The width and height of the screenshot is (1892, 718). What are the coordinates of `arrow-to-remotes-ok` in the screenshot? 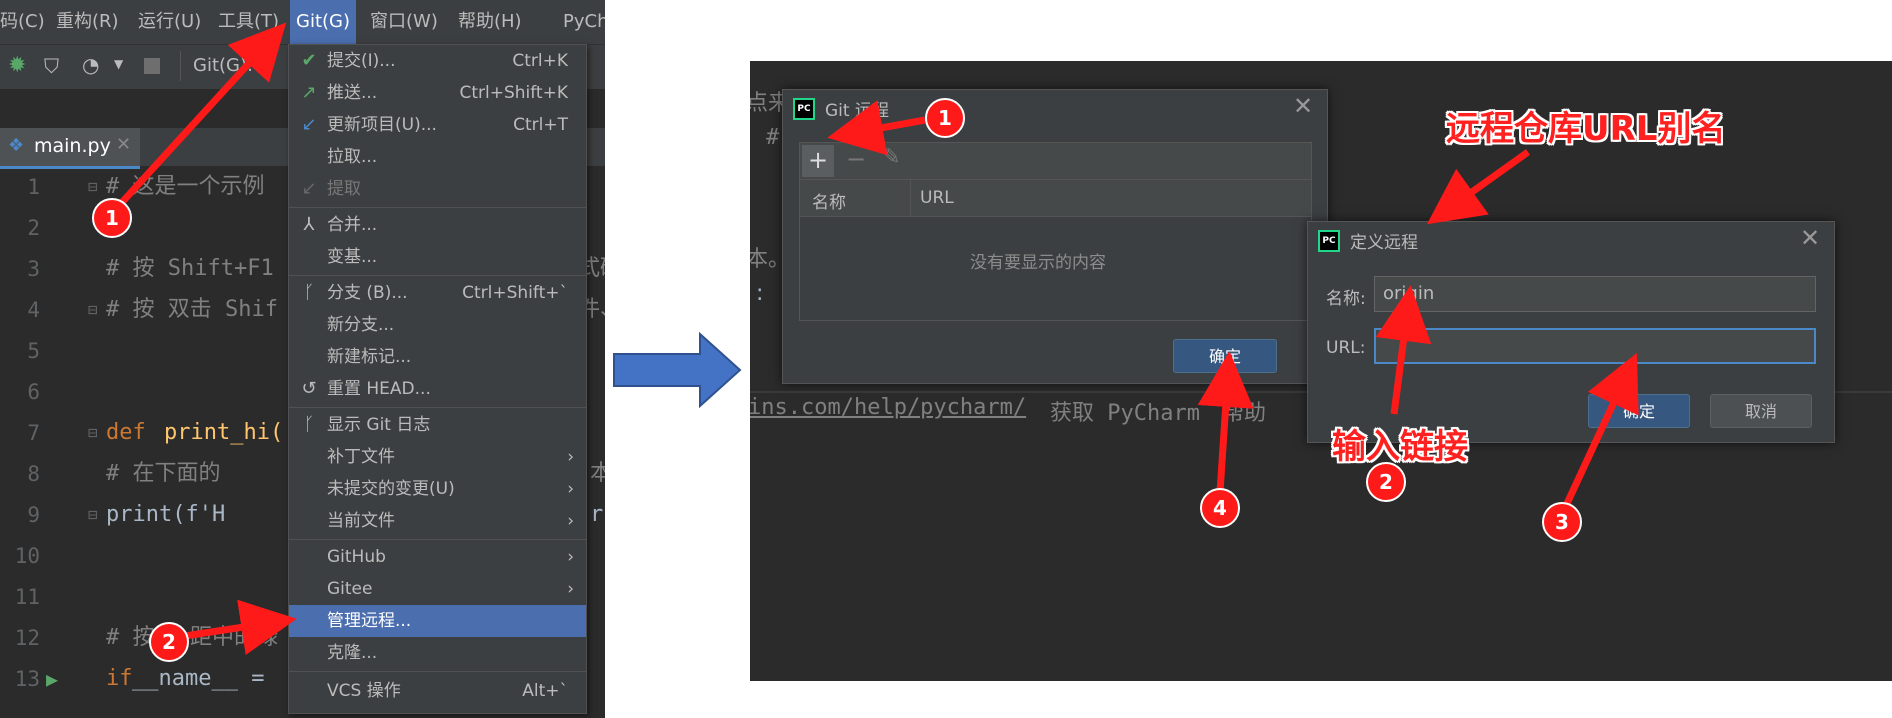 It's located at (1225, 422).